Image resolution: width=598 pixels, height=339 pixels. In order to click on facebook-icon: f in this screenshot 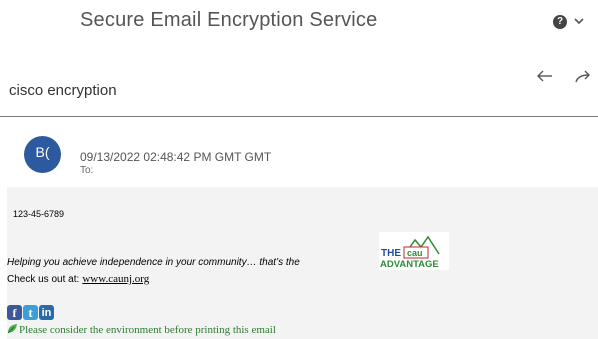, I will do `click(14, 312)`.